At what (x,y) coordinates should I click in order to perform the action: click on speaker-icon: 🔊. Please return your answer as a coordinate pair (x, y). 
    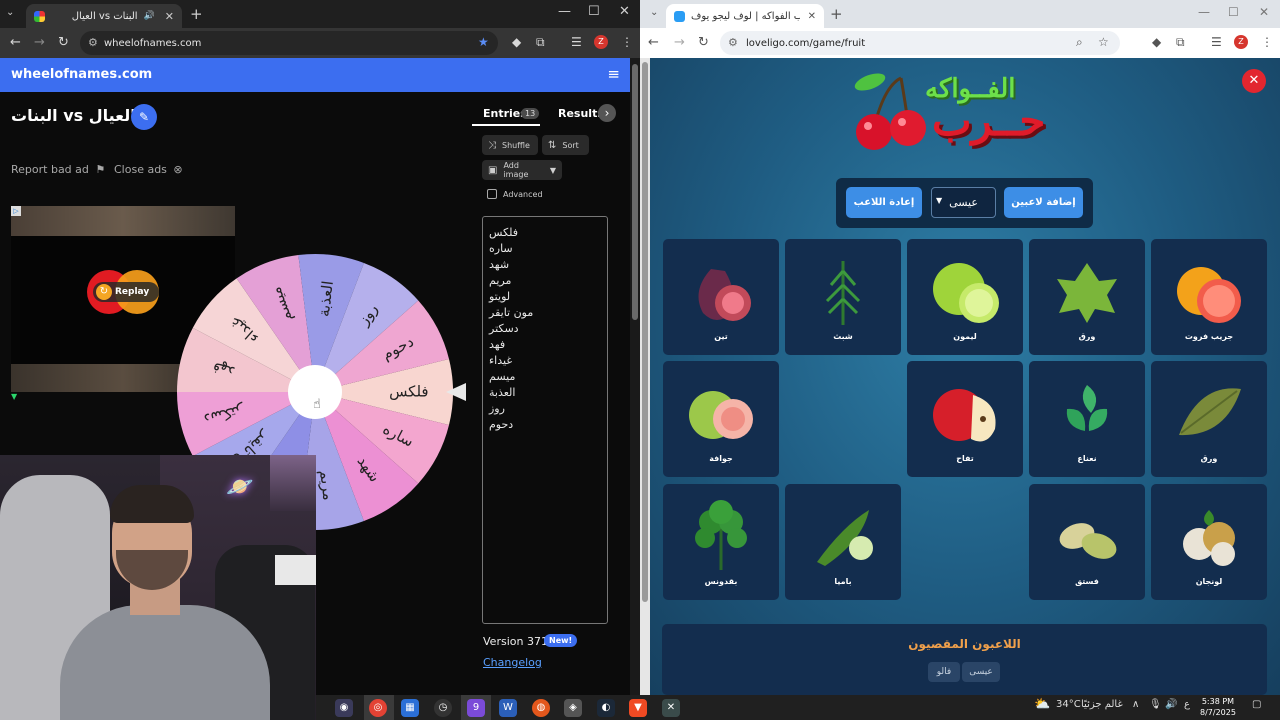
    Looking at the image, I should click on (1171, 704).